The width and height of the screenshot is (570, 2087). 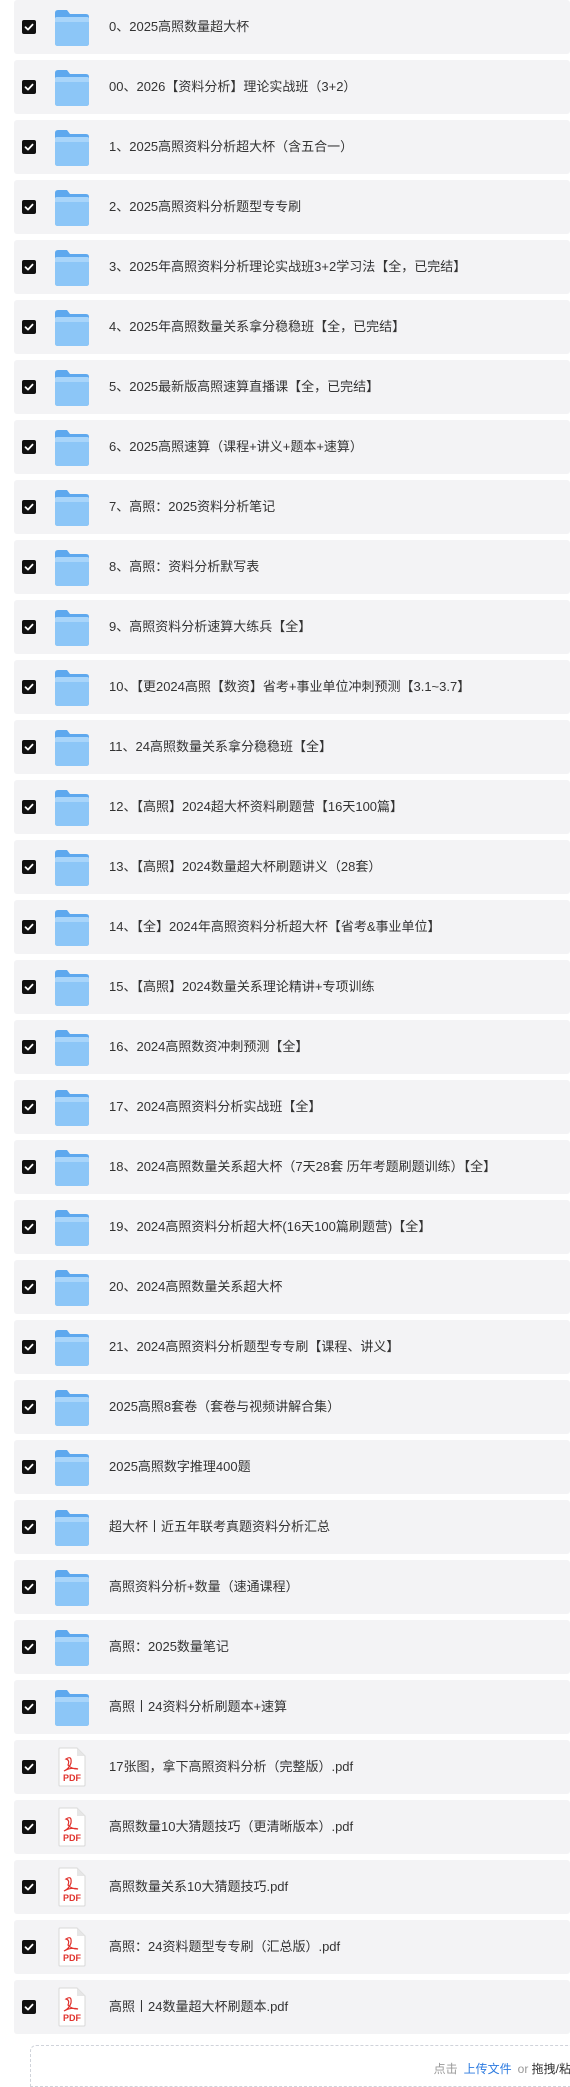 What do you see at coordinates (224, 1947) in the screenshot?
I see `file-name: 高照：24资料题型专专刷（汇总版）.pdf` at bounding box center [224, 1947].